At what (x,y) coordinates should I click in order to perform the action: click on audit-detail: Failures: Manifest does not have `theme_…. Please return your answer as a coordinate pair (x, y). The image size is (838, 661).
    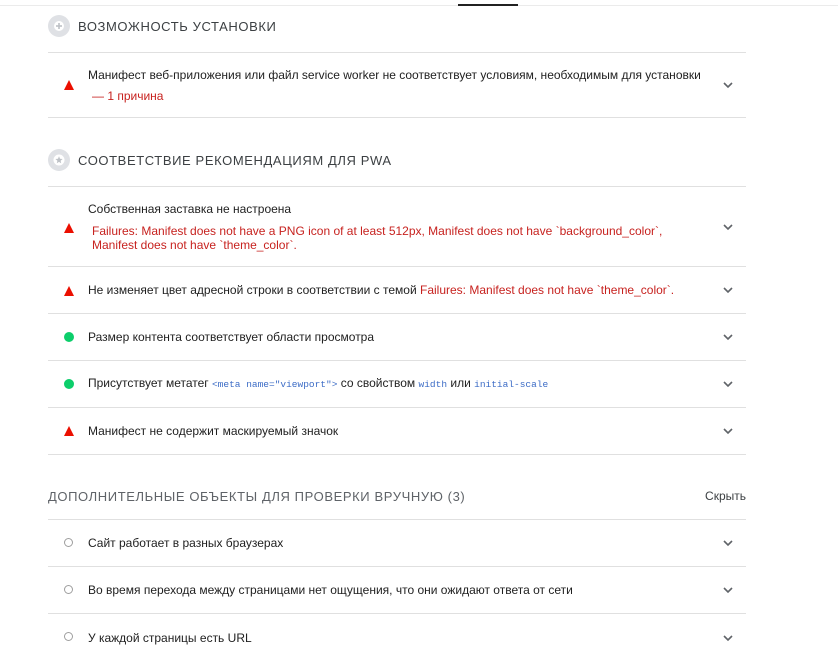
    Looking at the image, I should click on (547, 290).